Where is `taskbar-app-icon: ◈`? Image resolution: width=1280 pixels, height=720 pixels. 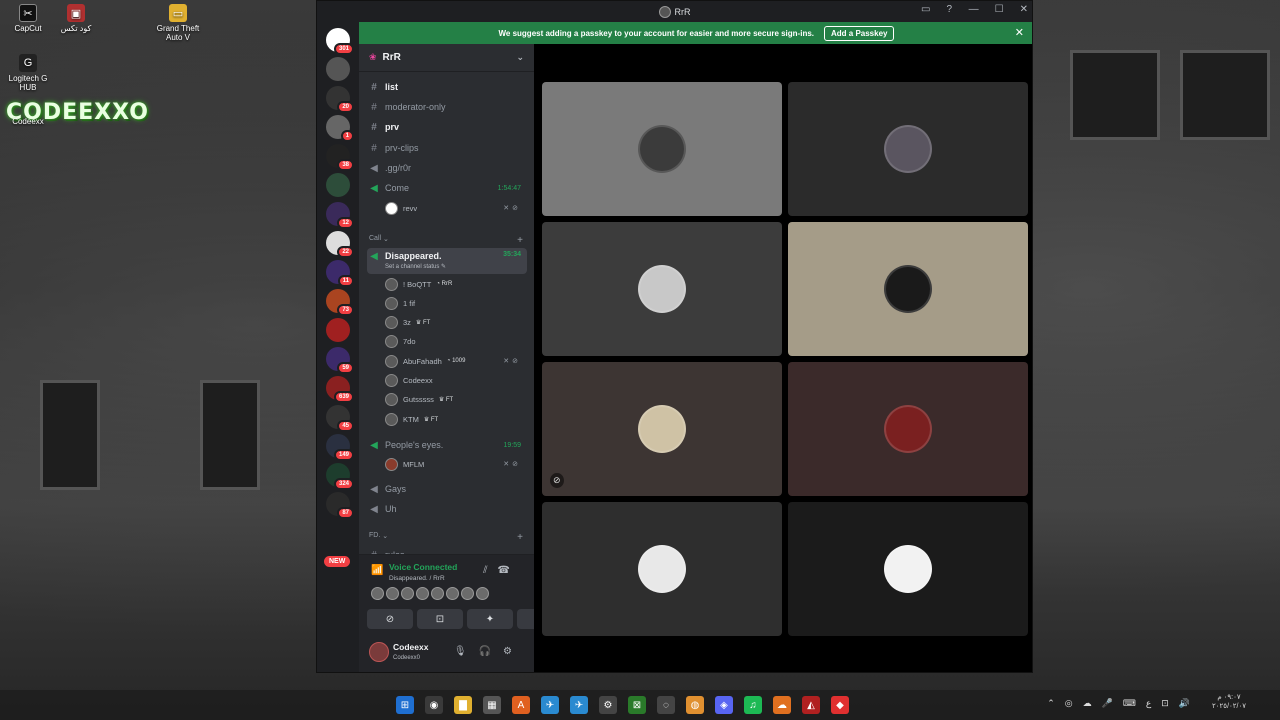 taskbar-app-icon: ◈ is located at coordinates (724, 705).